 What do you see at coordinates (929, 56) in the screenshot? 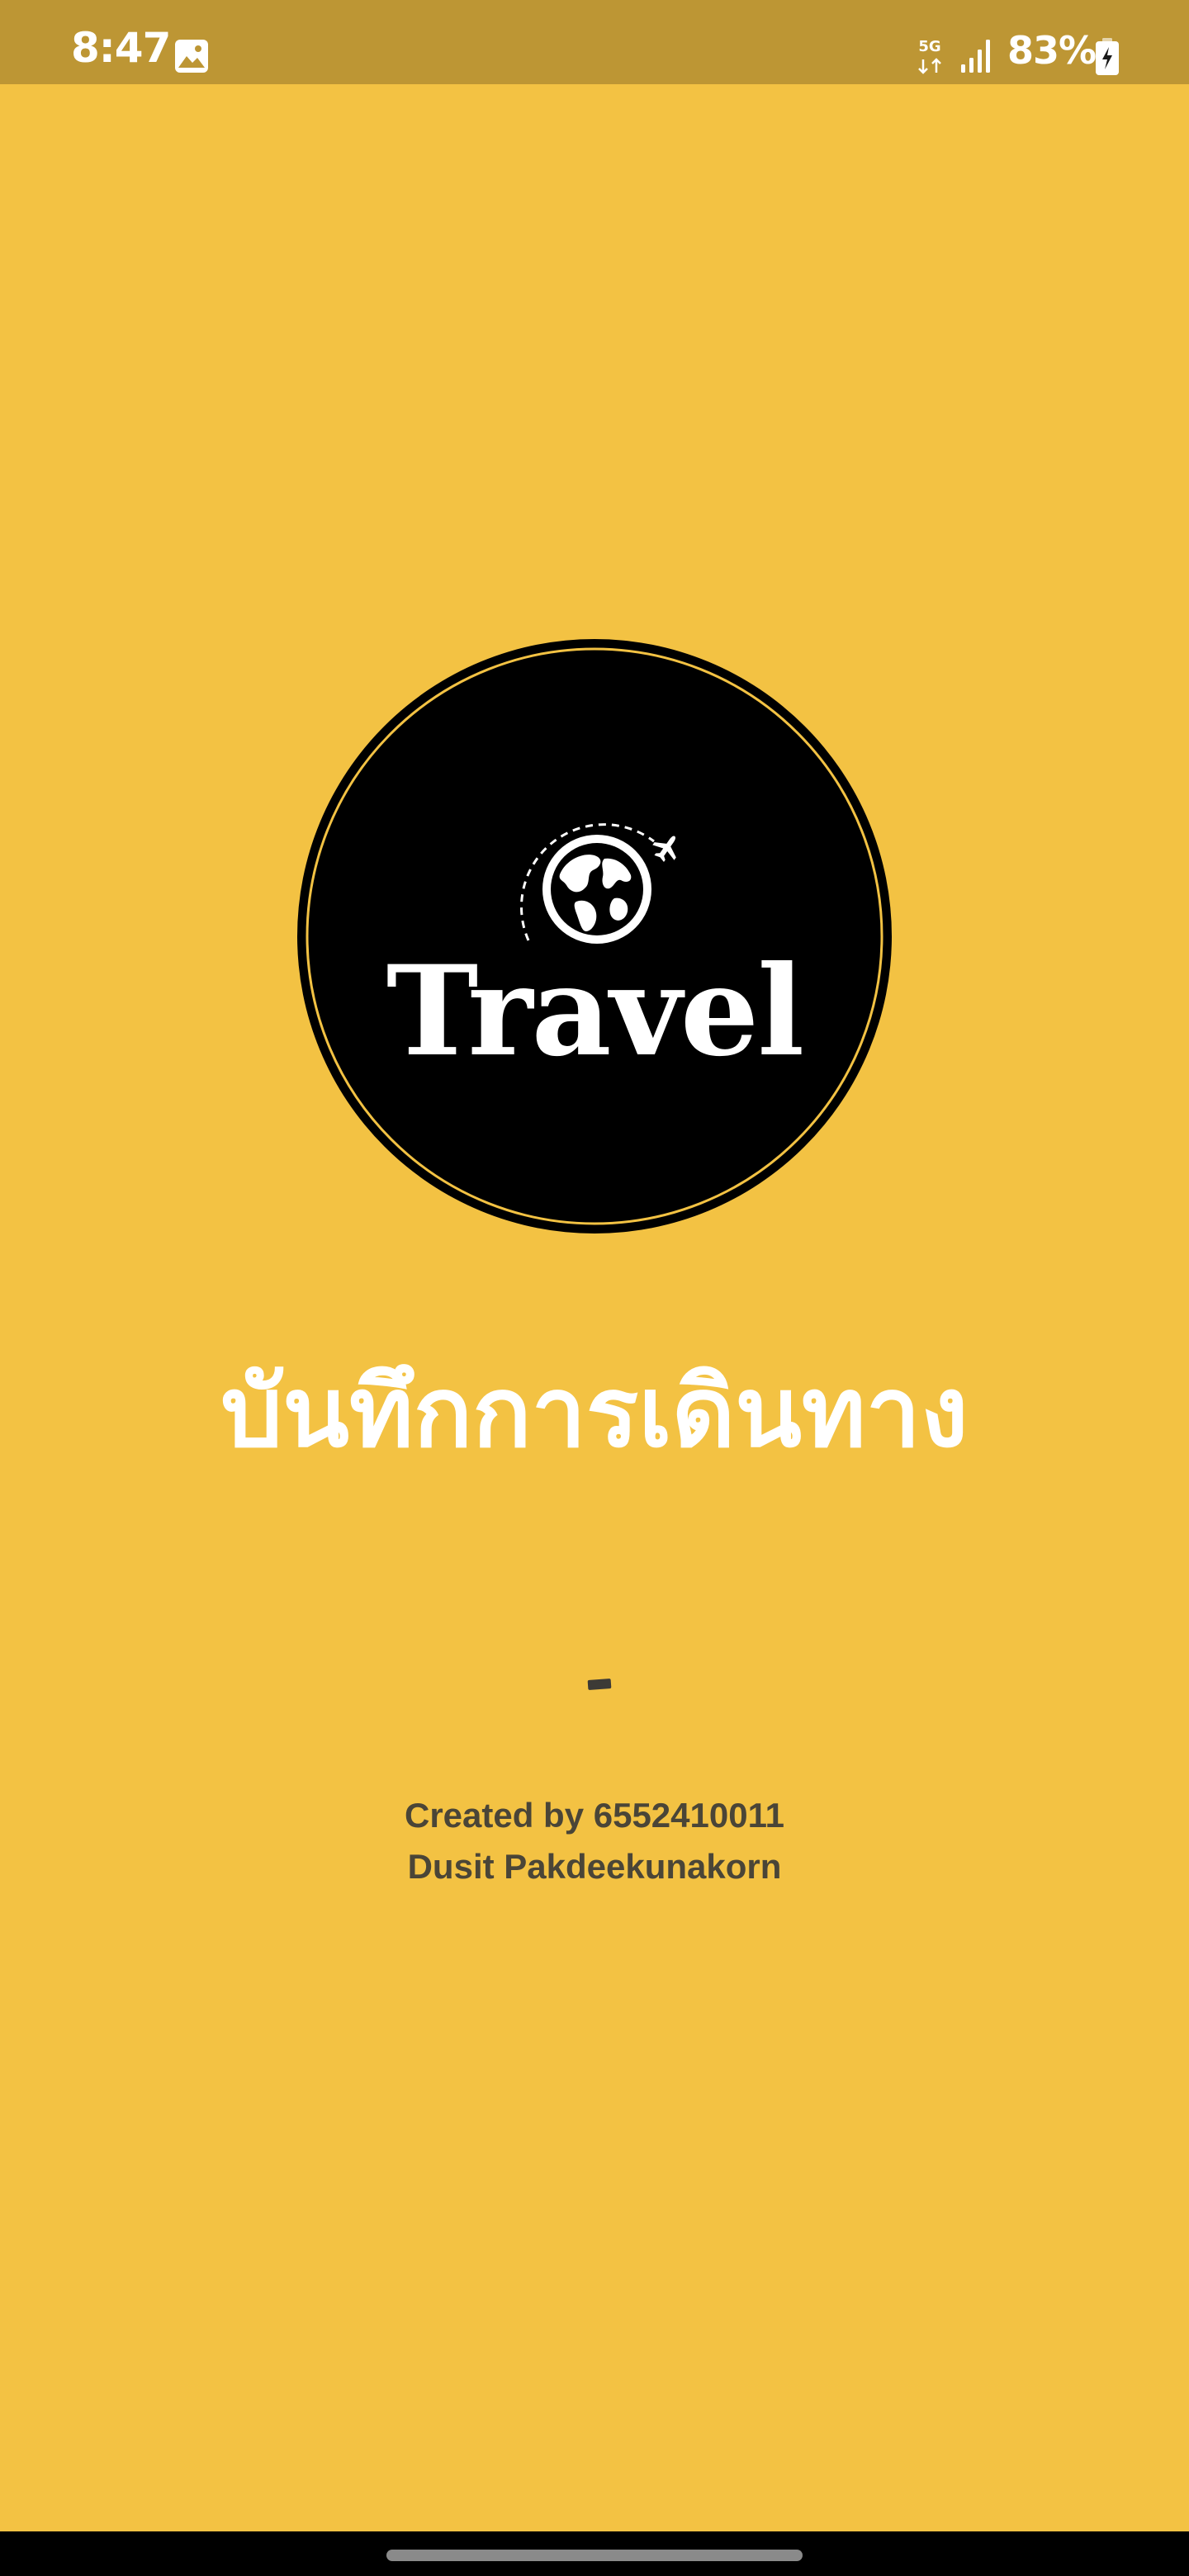
I see `network-5g-icon: 5G` at bounding box center [929, 56].